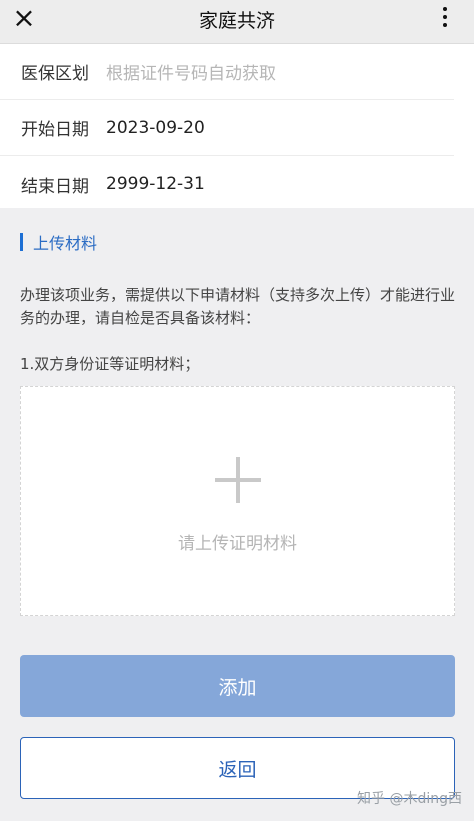 This screenshot has width=474, height=821. Describe the element at coordinates (55, 130) in the screenshot. I see `start-date-label: 开始日期` at that location.